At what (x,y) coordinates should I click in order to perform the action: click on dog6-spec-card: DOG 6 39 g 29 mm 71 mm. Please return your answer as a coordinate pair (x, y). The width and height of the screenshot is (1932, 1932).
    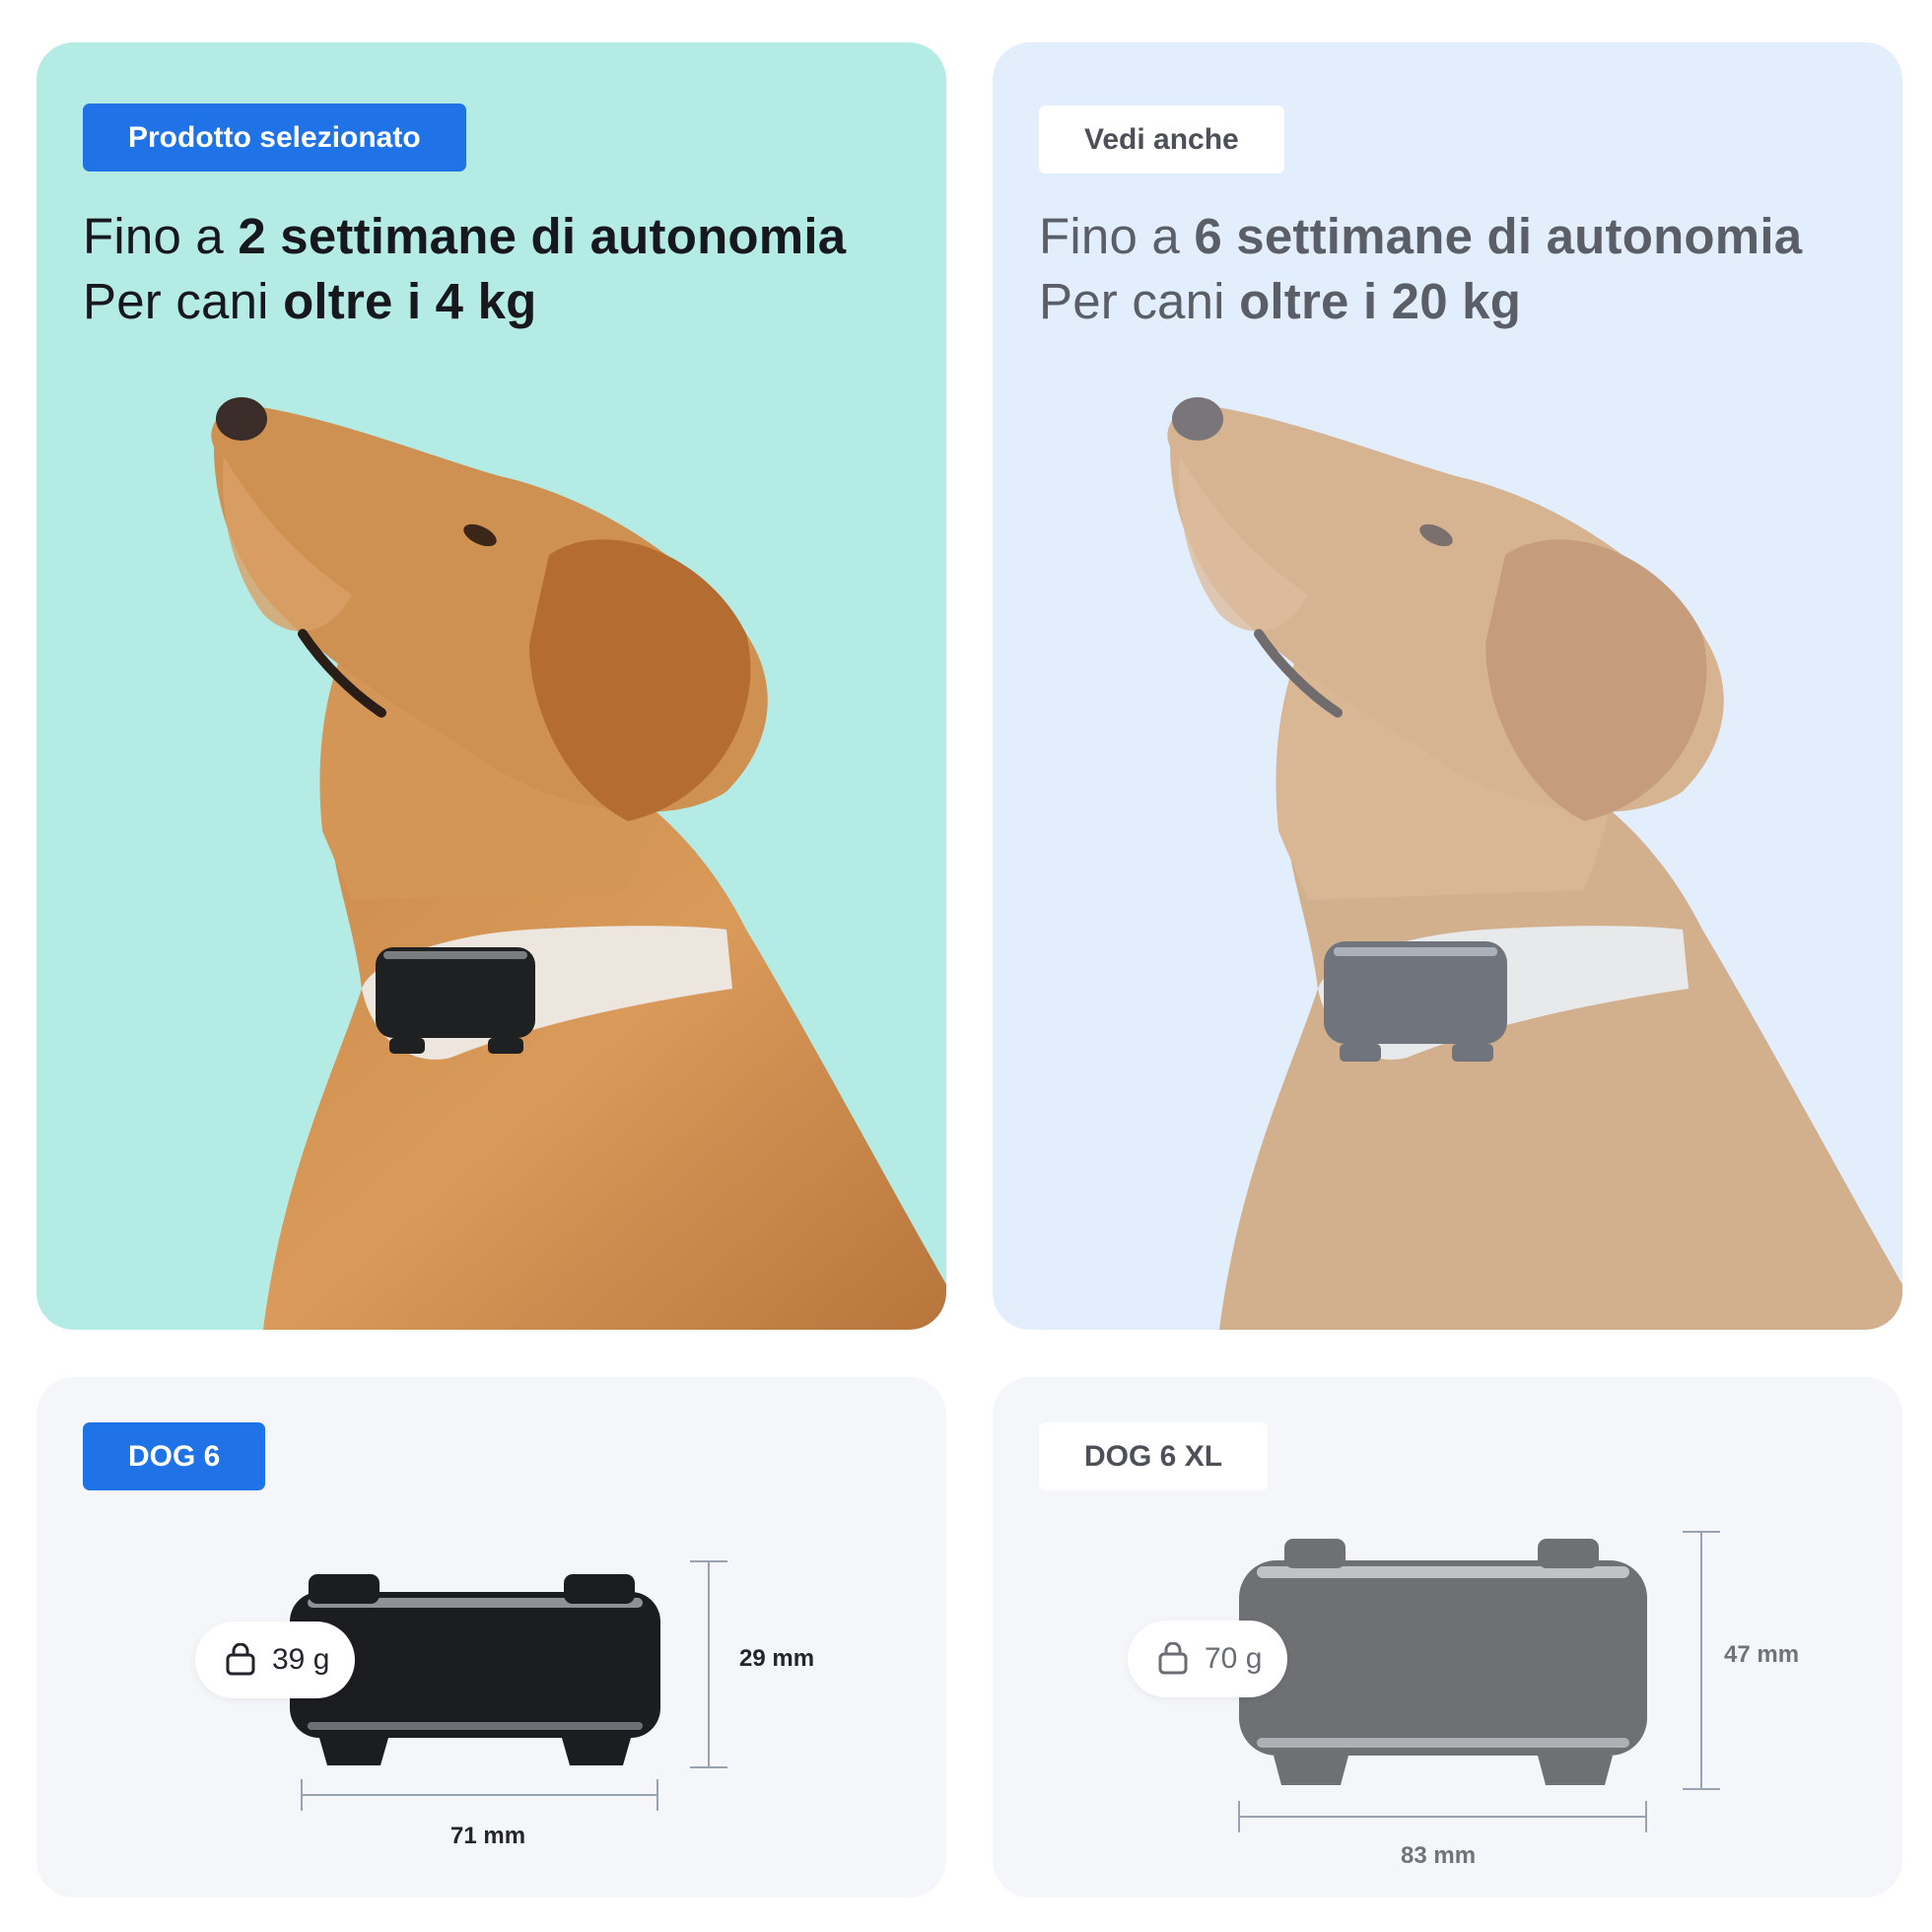
    Looking at the image, I should click on (491, 1638).